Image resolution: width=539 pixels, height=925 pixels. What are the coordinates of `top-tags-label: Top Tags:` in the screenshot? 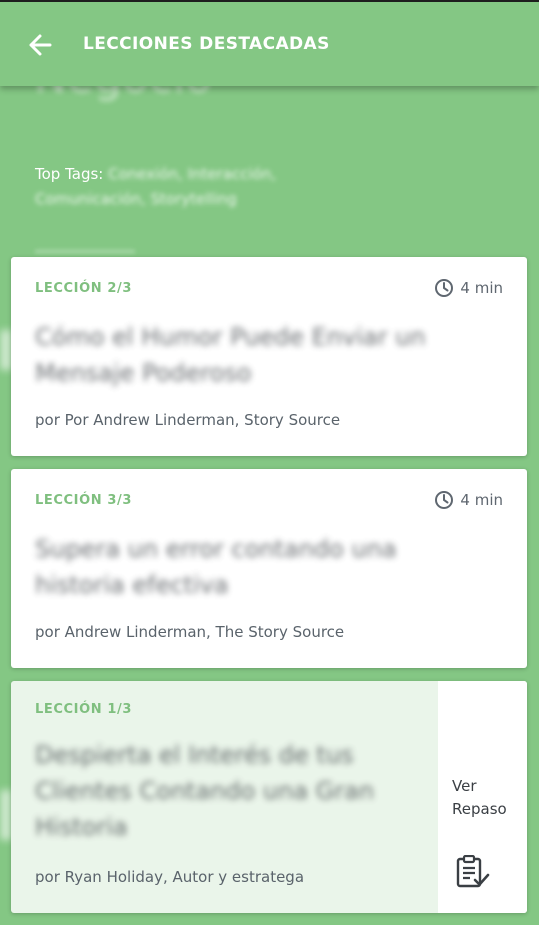 It's located at (69, 174).